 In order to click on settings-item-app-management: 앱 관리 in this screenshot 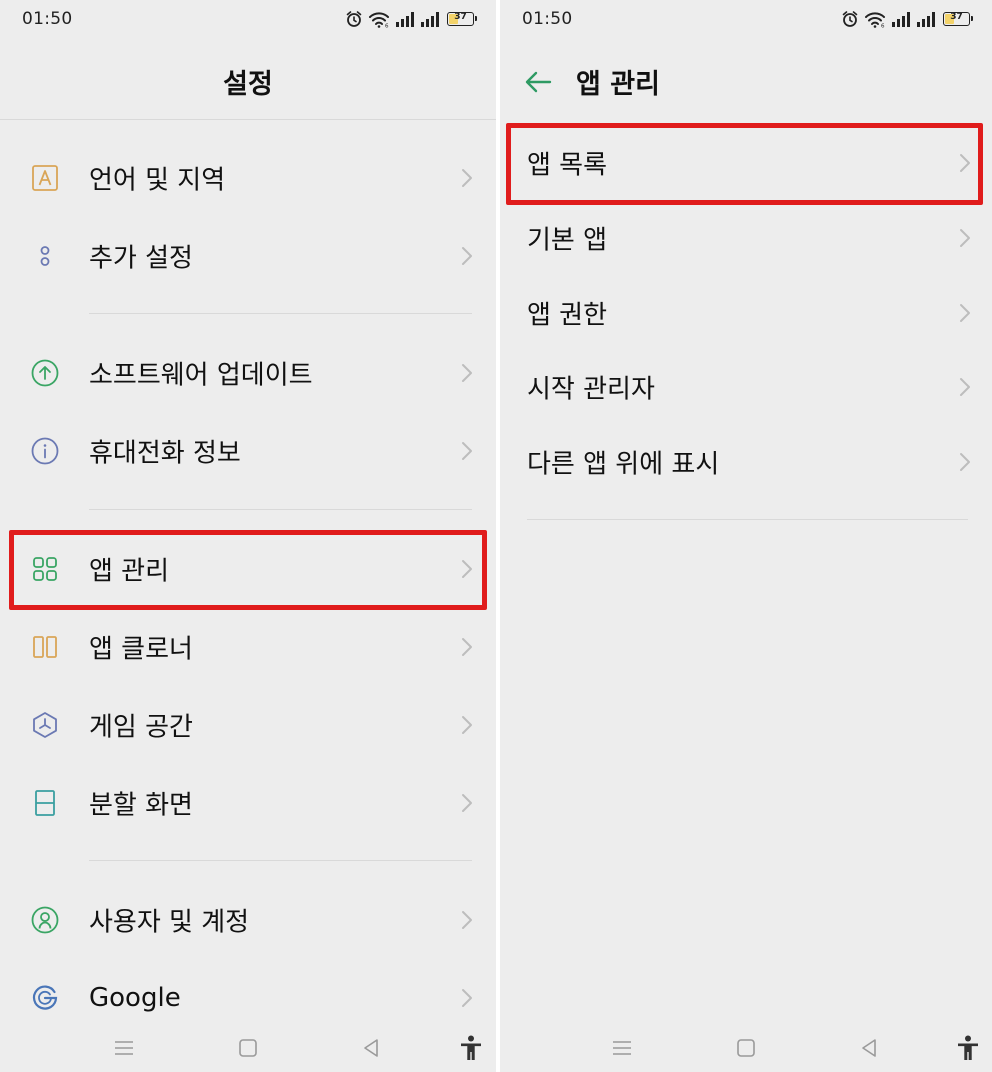, I will do `click(248, 569)`.